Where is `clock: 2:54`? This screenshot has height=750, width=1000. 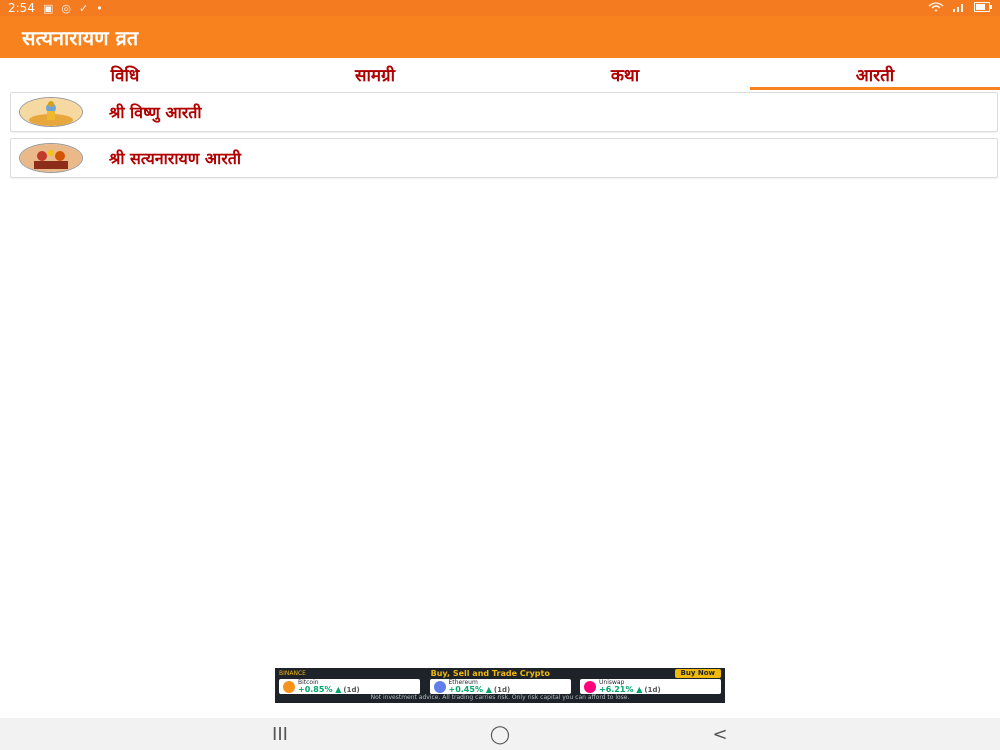 clock: 2:54 is located at coordinates (21, 8).